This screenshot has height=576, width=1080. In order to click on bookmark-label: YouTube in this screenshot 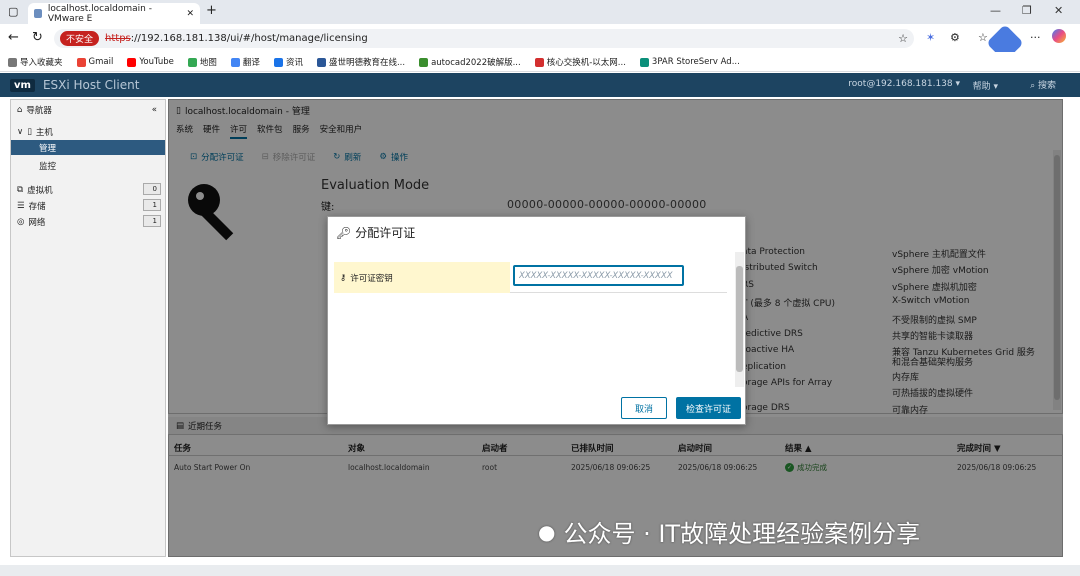, I will do `click(156, 62)`.